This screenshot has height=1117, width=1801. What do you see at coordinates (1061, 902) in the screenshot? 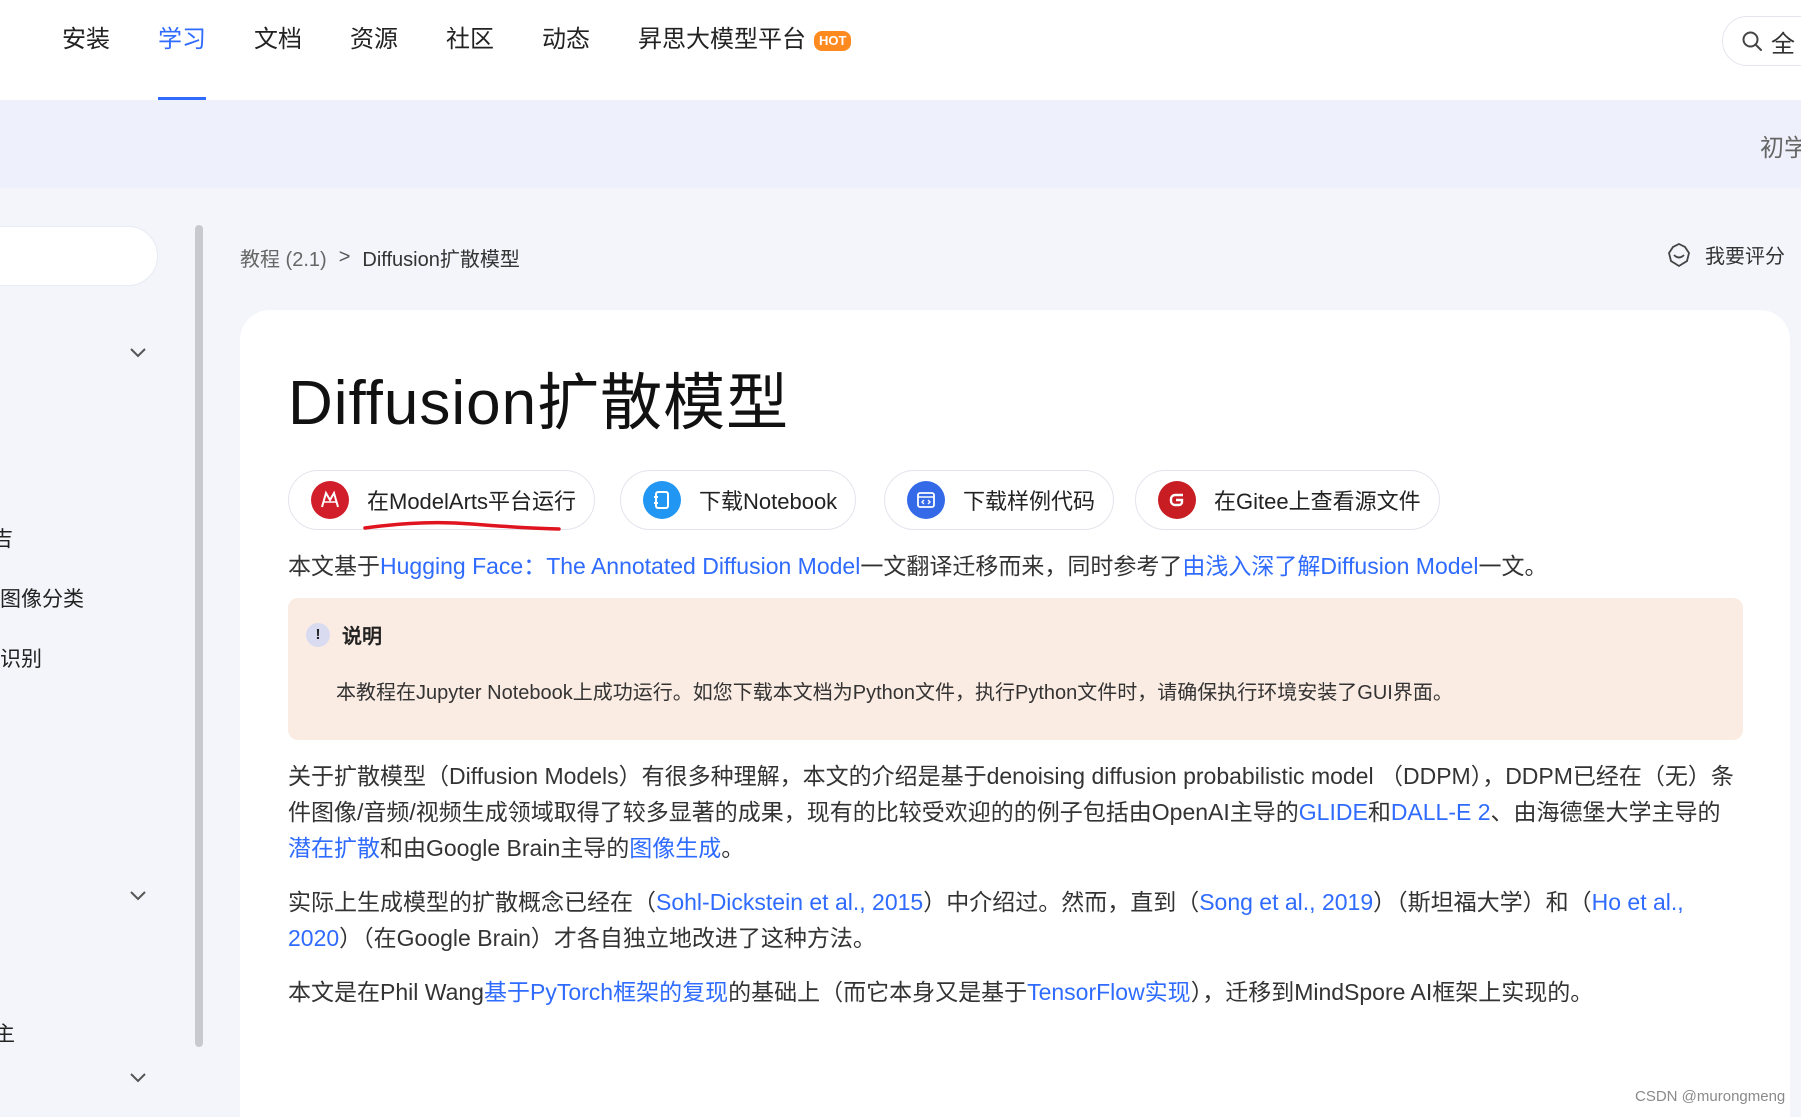
I see `paragraph-text: ）中介绍过。然而，直到（` at bounding box center [1061, 902].